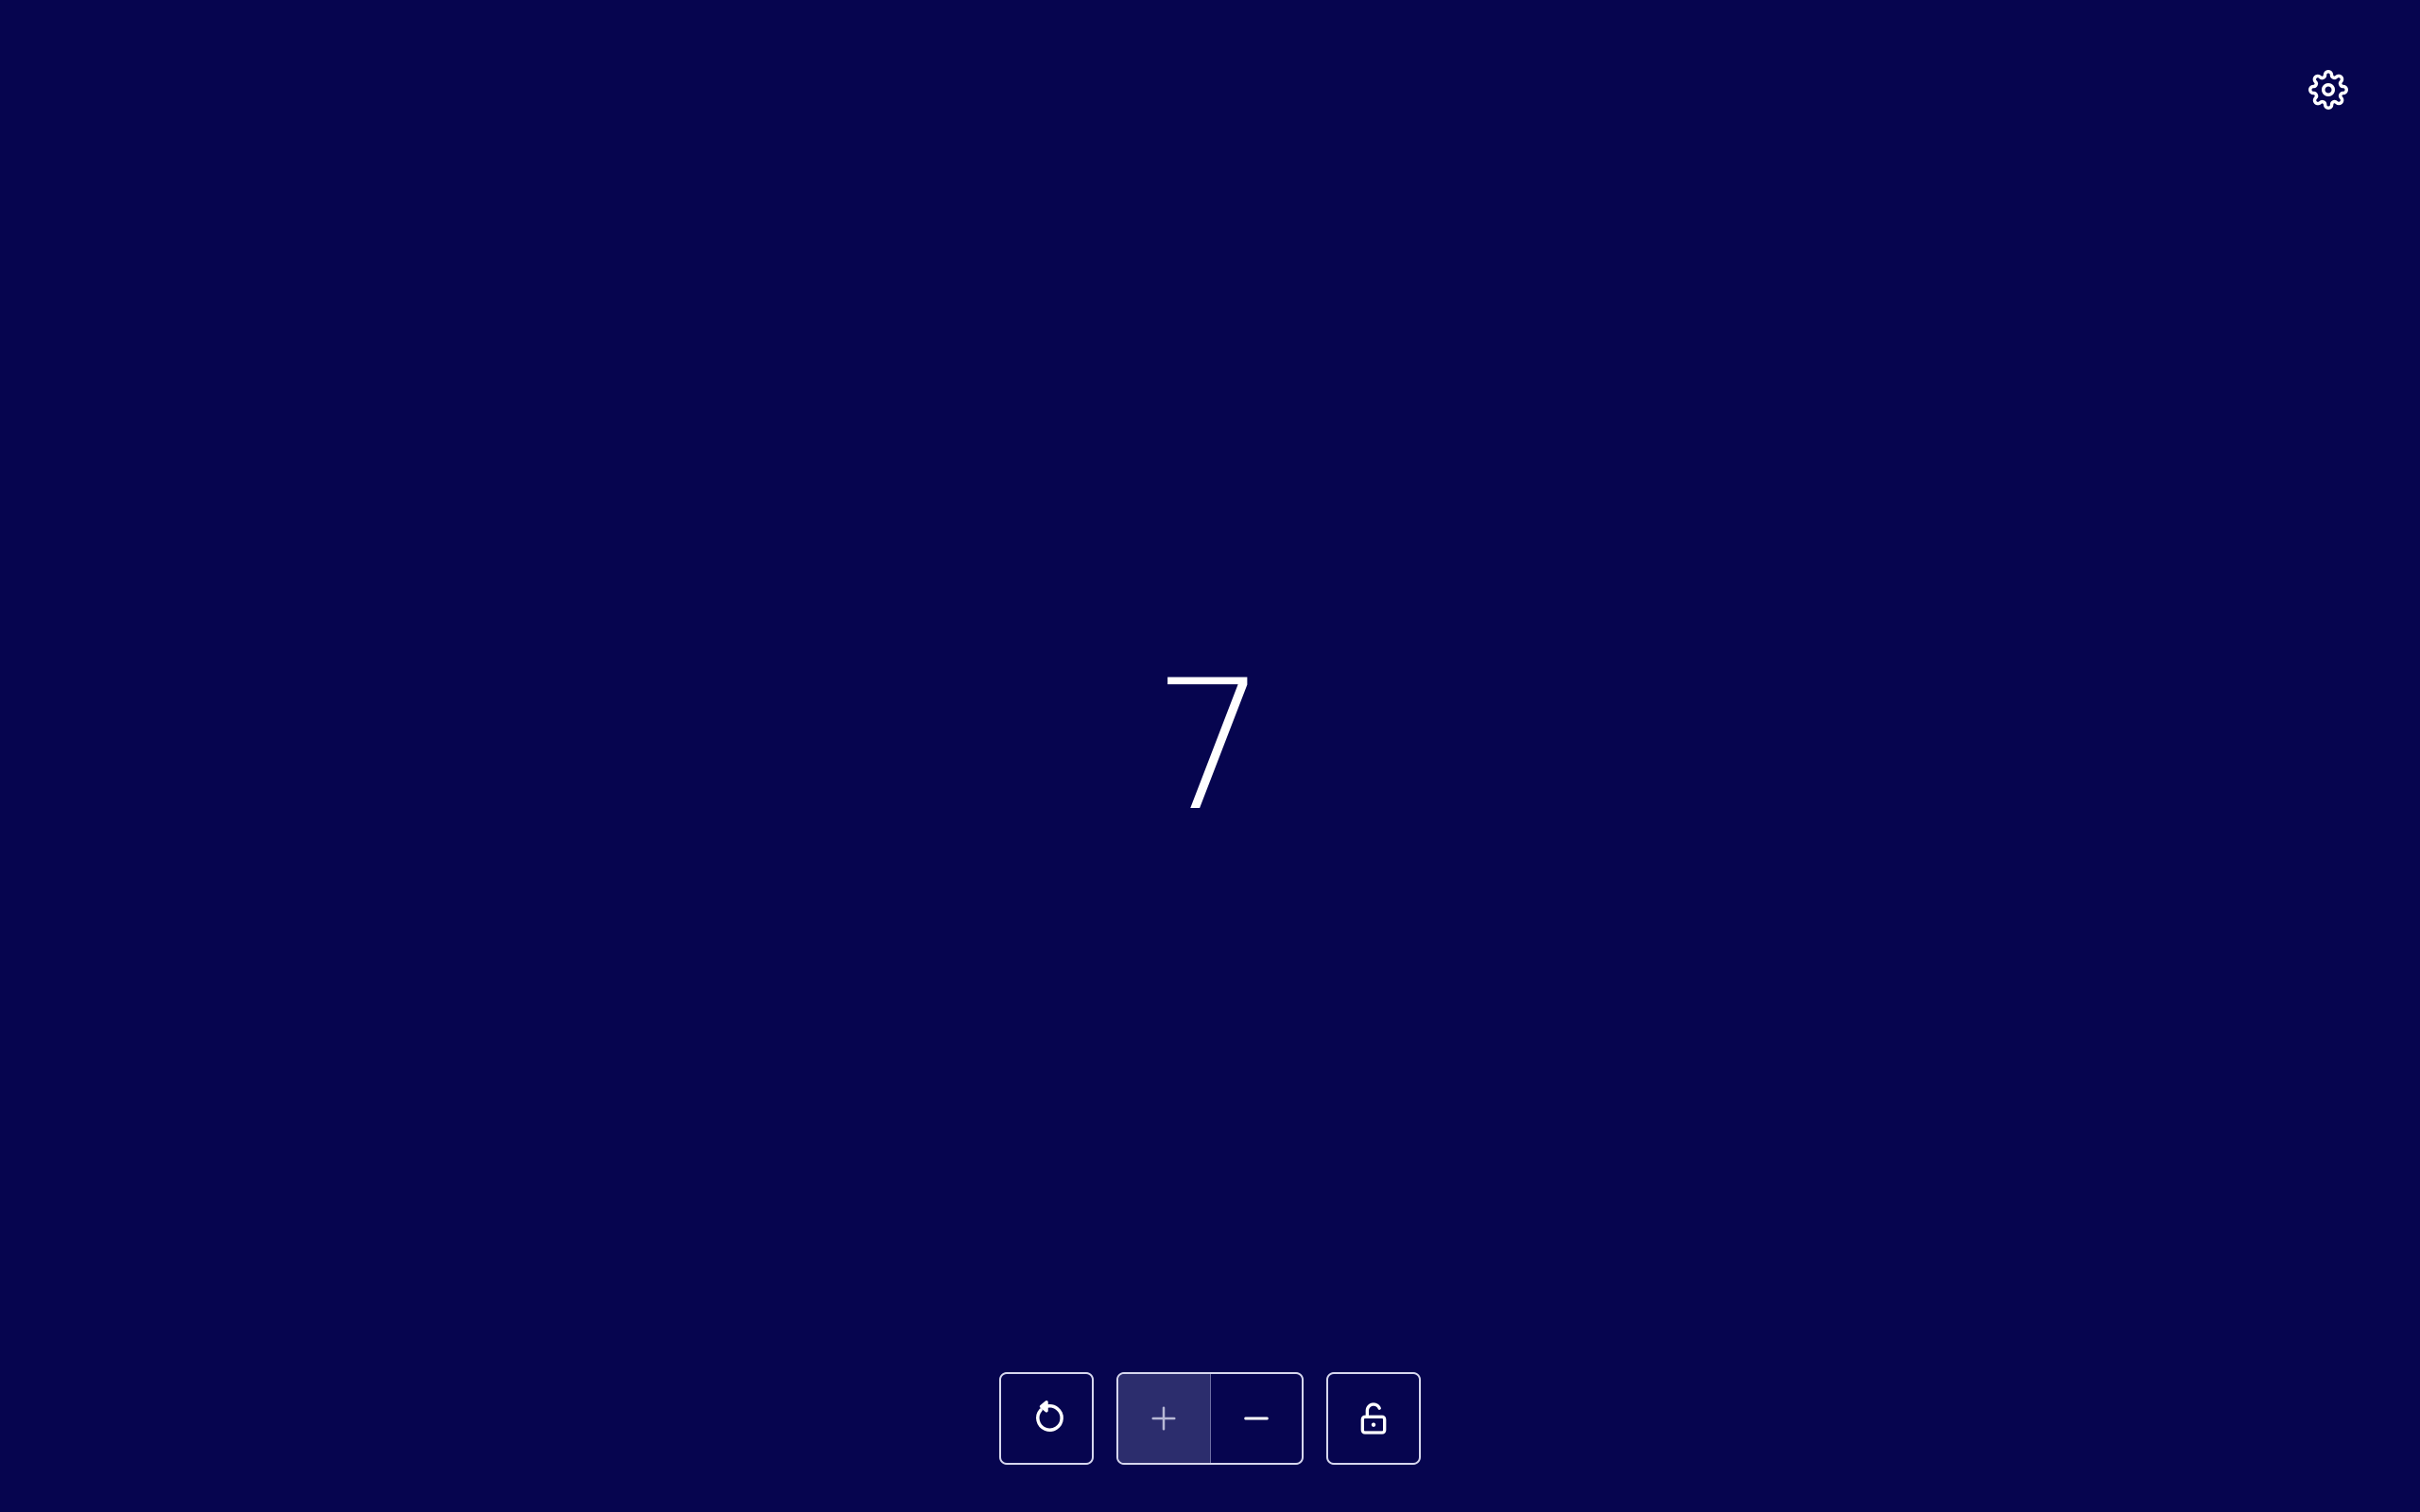 This screenshot has width=2420, height=1512. What do you see at coordinates (1210, 746) in the screenshot?
I see `counter-value: 7` at bounding box center [1210, 746].